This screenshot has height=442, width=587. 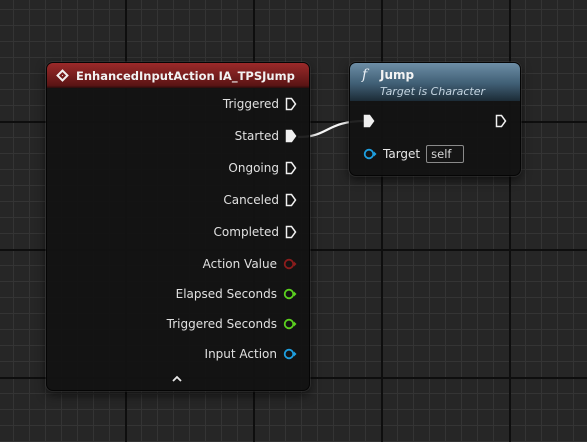 I want to click on pin-input-action-label: Input Action, so click(x=240, y=354).